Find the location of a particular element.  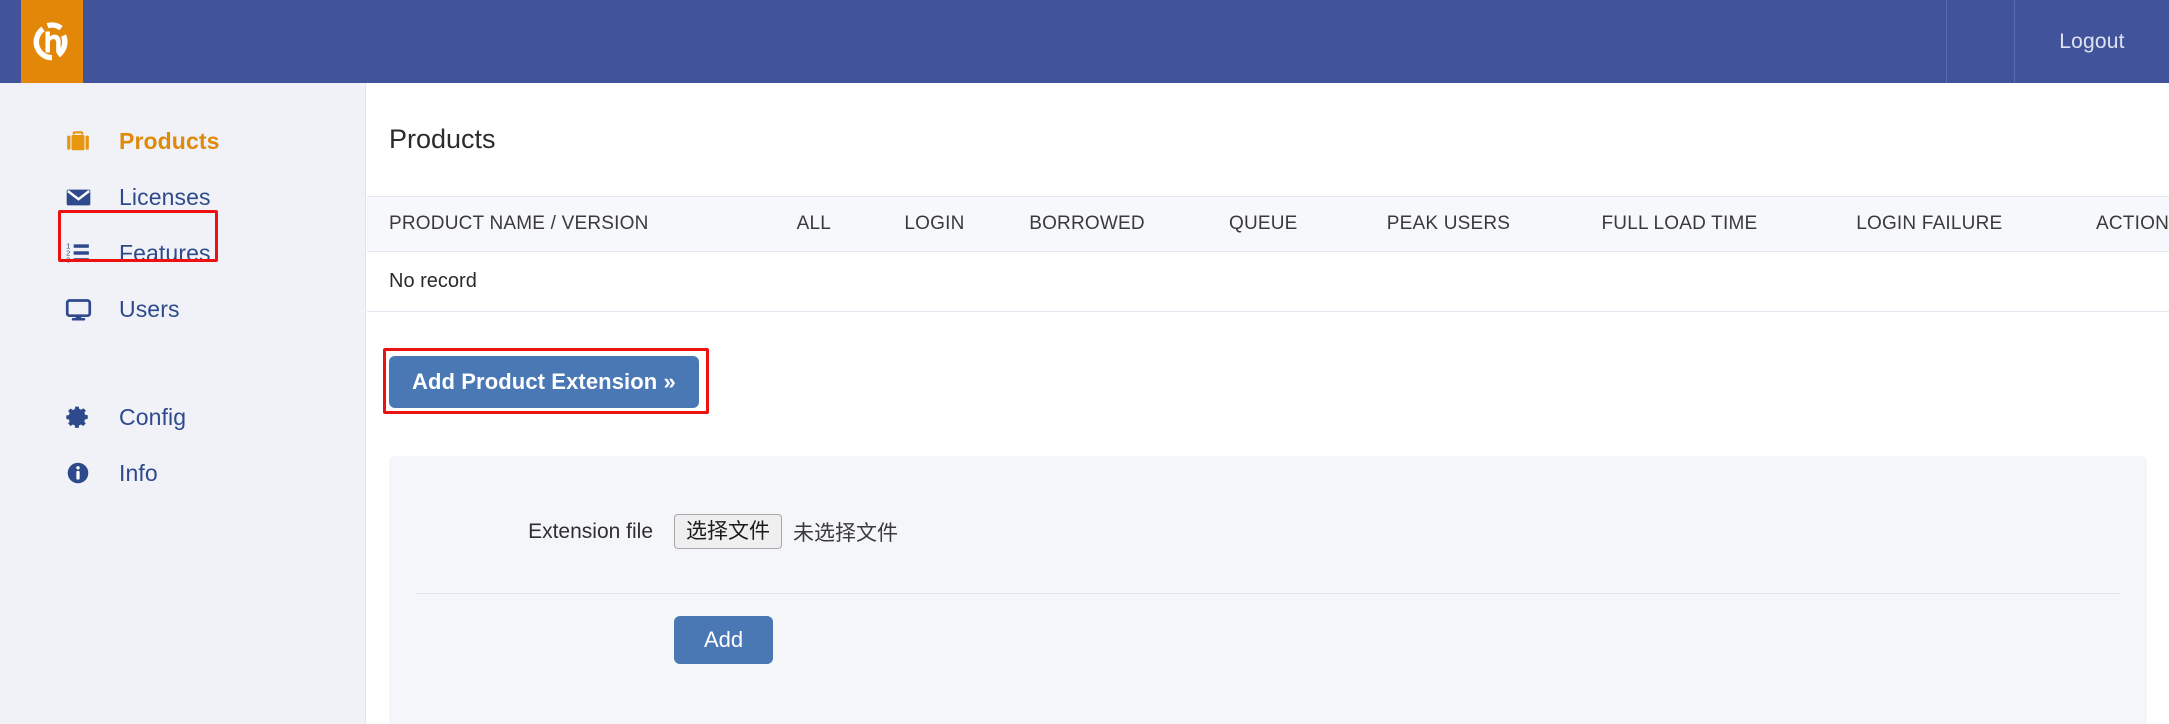

file-status-text: 未选择文件 is located at coordinates (845, 533).